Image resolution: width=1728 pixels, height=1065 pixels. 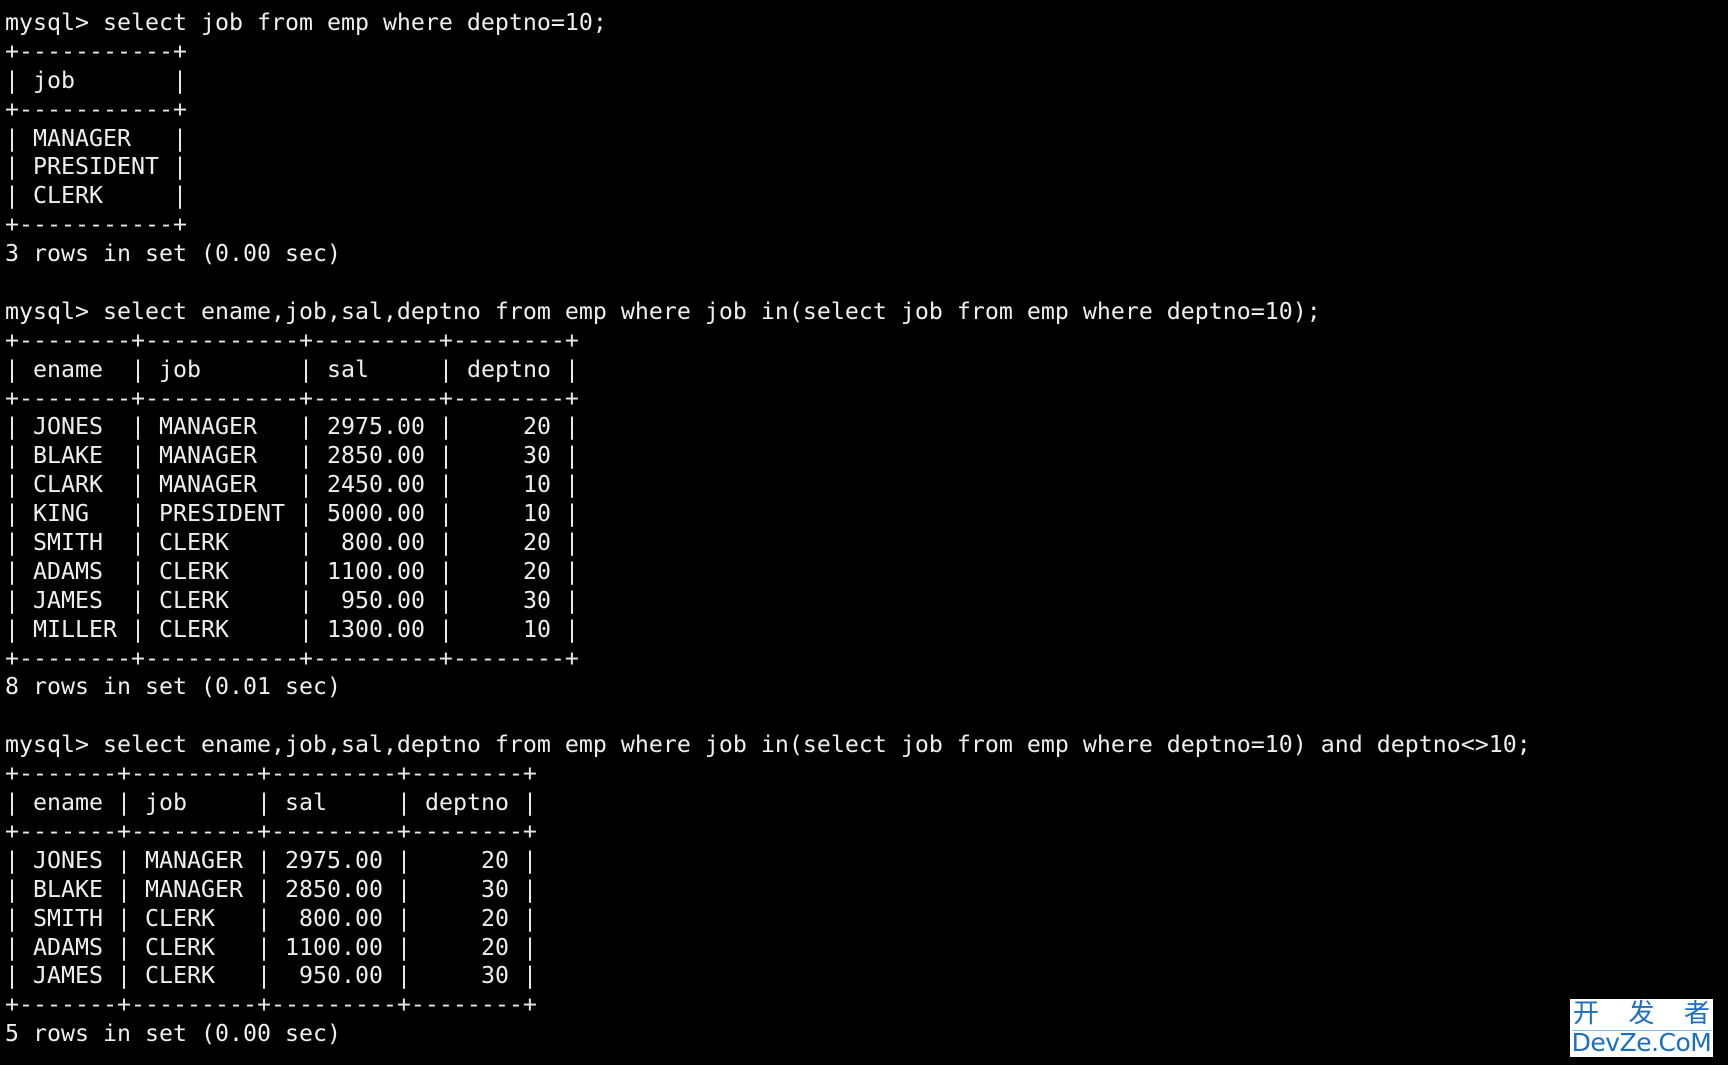 I want to click on devze-watermark-logo: 开 发 者 DevZe.CoM, so click(x=1641, y=1028).